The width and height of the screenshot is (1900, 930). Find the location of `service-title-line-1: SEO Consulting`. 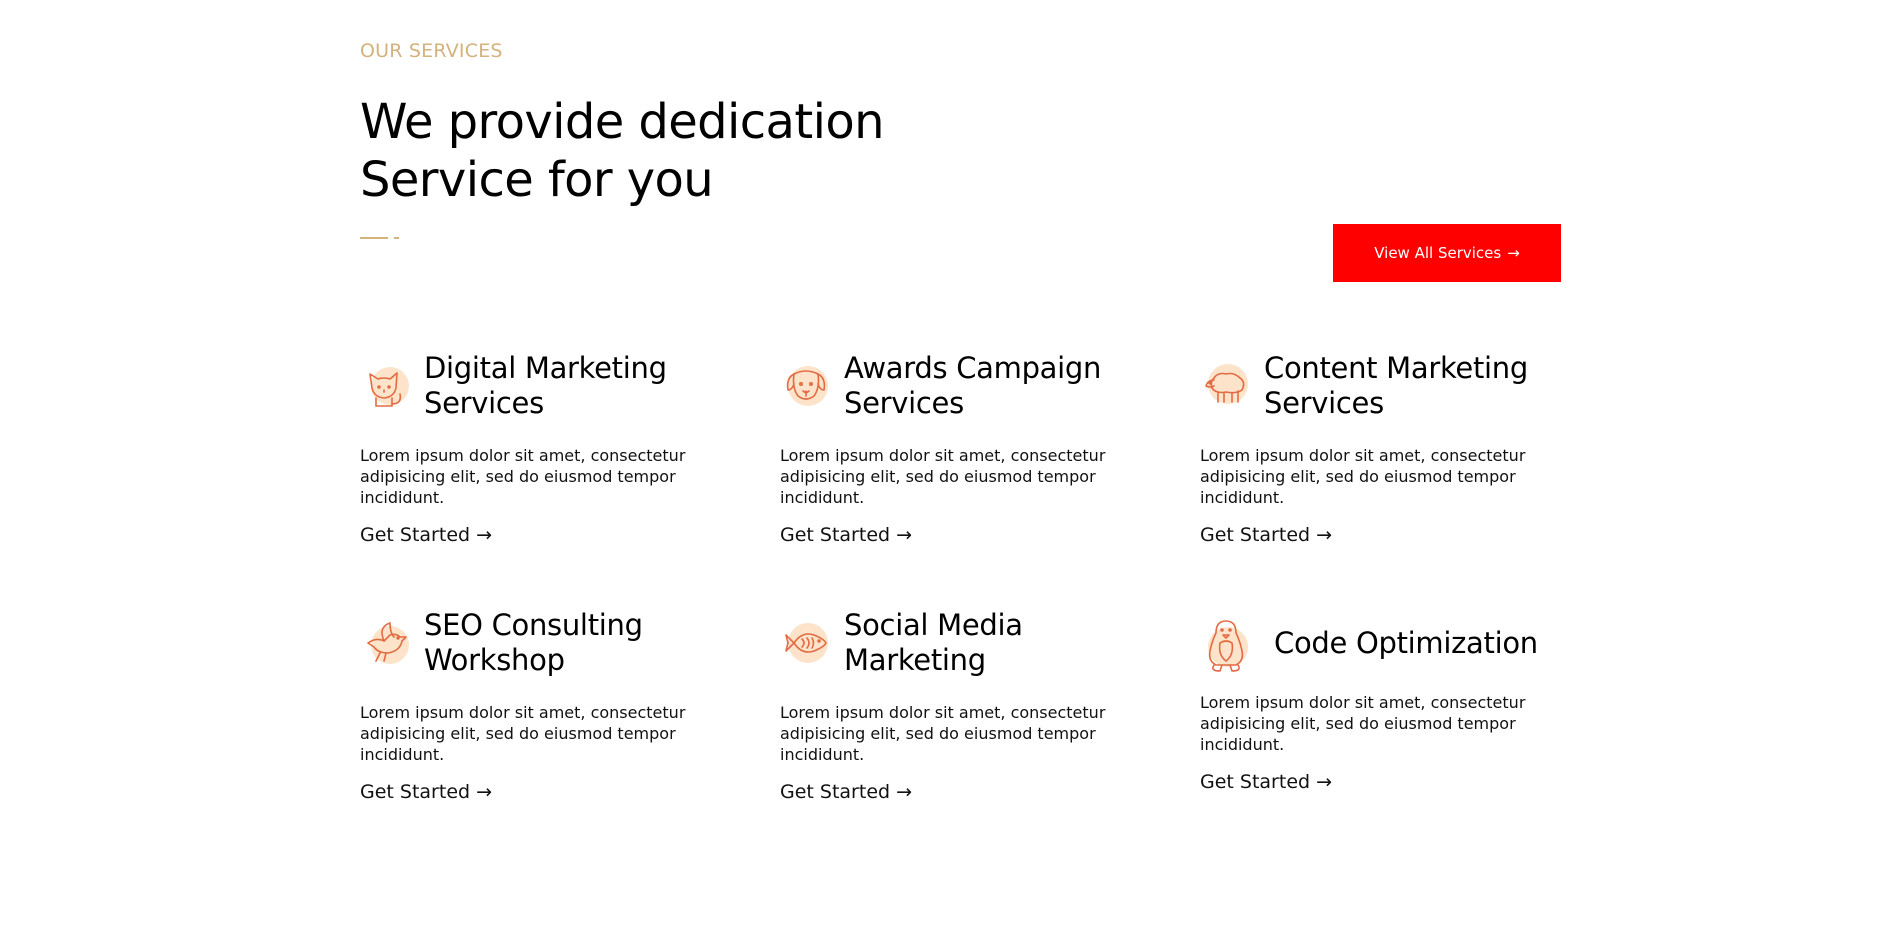

service-title-line-1: SEO Consulting is located at coordinates (533, 625).